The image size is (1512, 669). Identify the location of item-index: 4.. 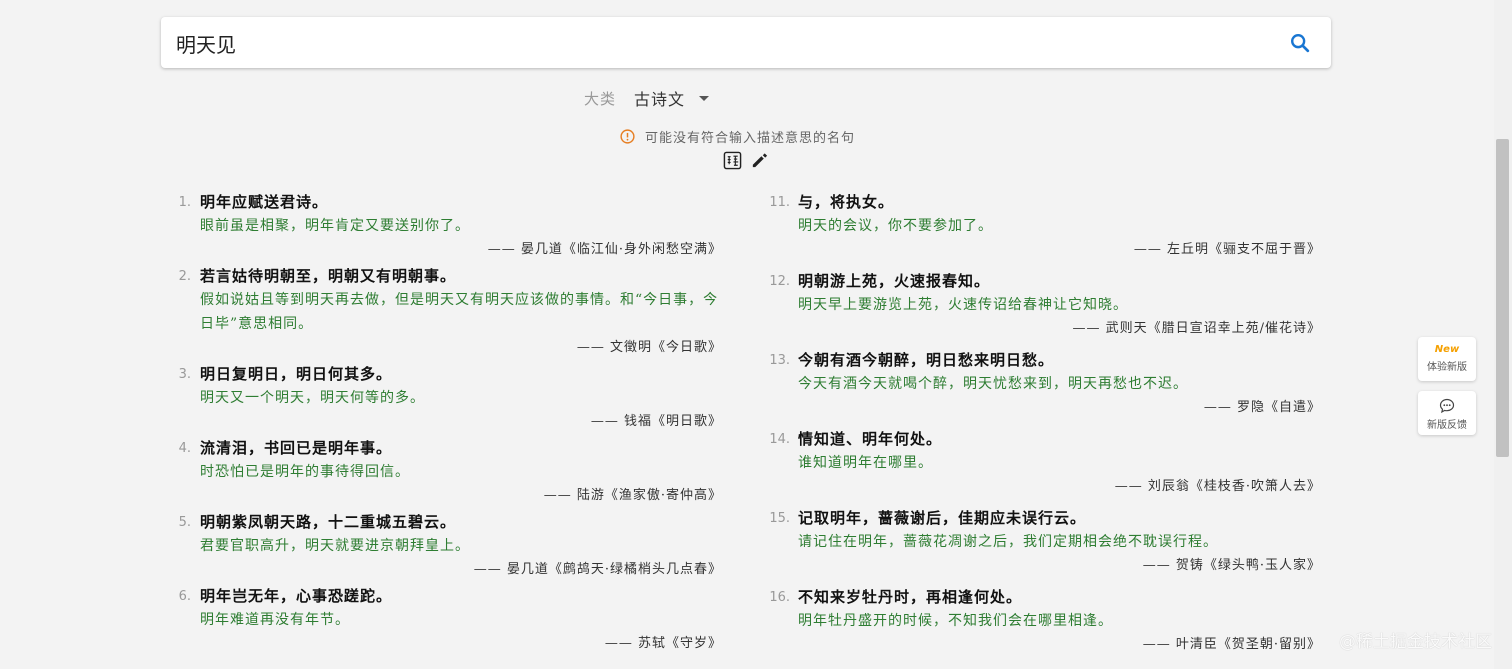
(184, 448).